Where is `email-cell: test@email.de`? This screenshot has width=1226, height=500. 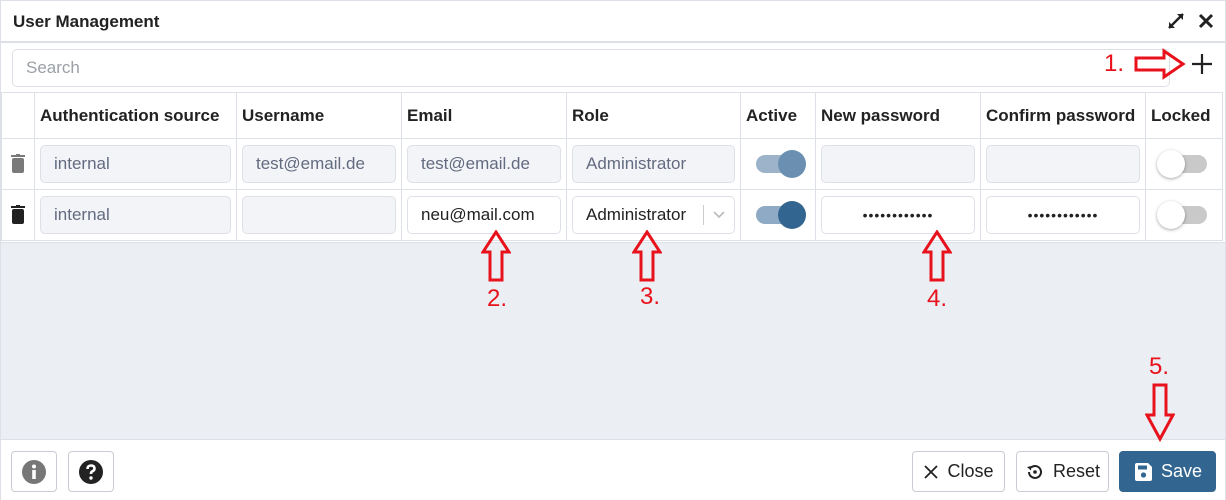
email-cell: test@email.de is located at coordinates (484, 164).